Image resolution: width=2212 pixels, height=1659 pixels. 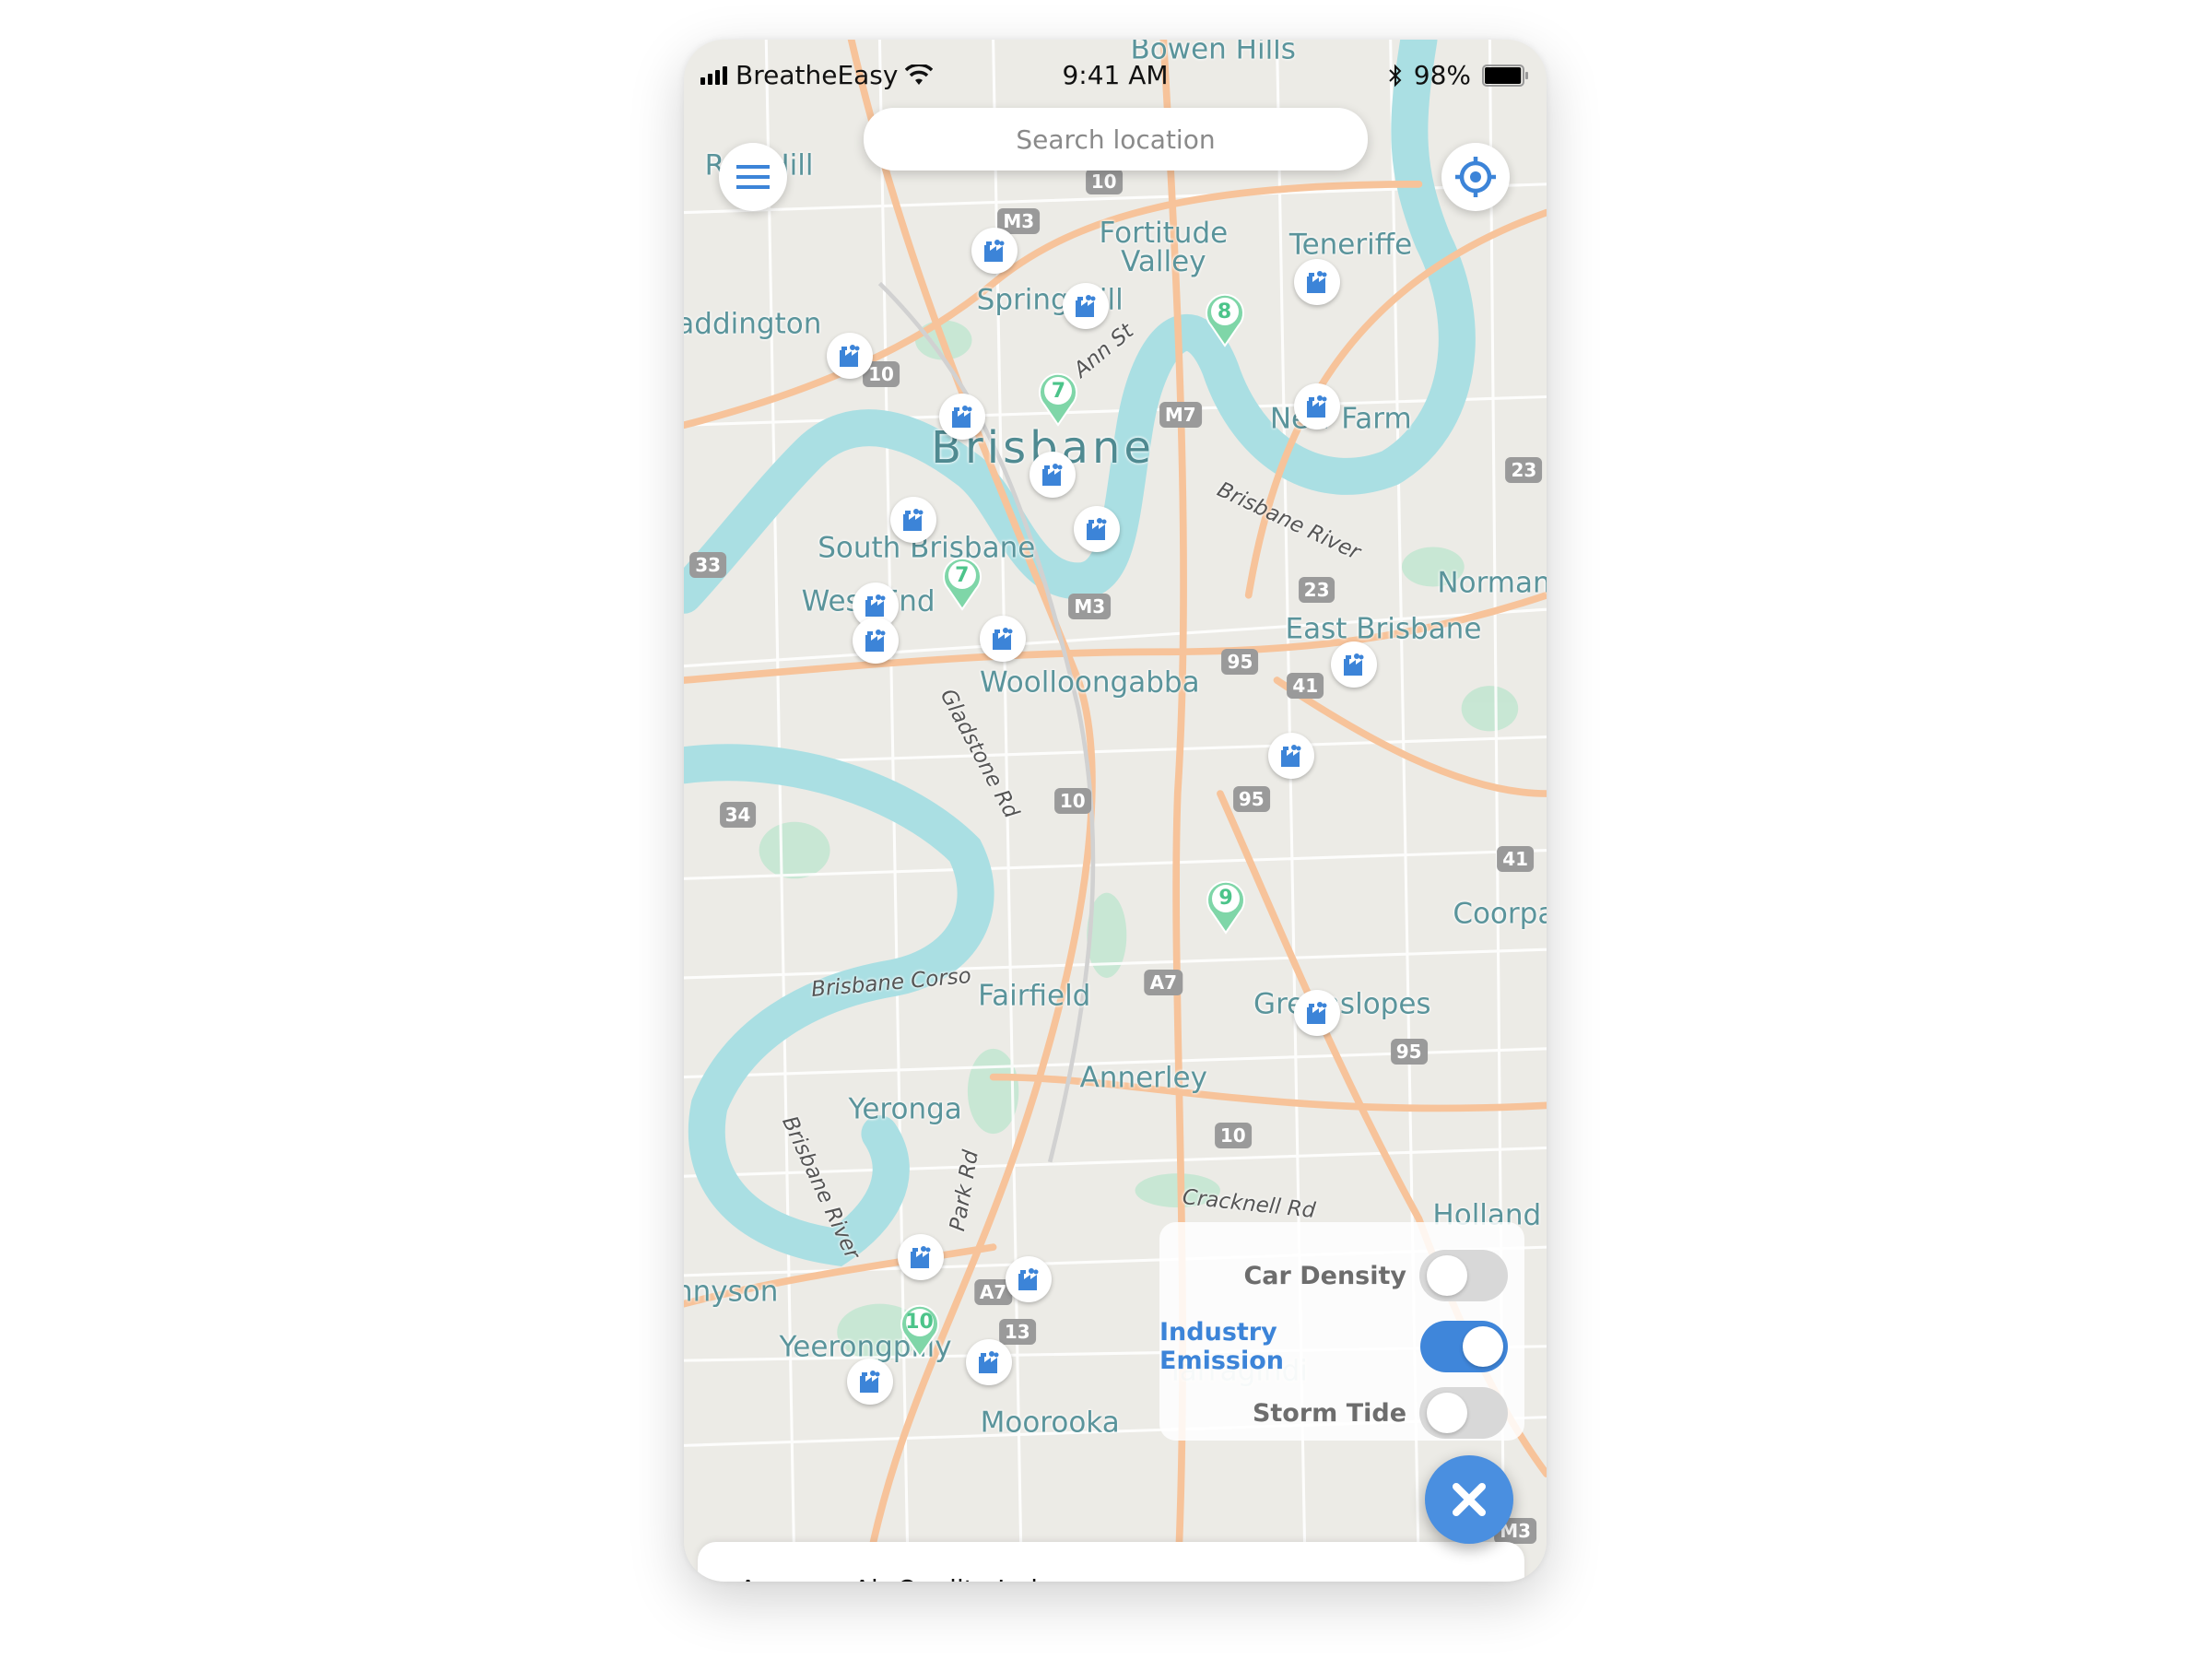 I want to click on layer-label: Industry Emission, so click(x=1221, y=1346).